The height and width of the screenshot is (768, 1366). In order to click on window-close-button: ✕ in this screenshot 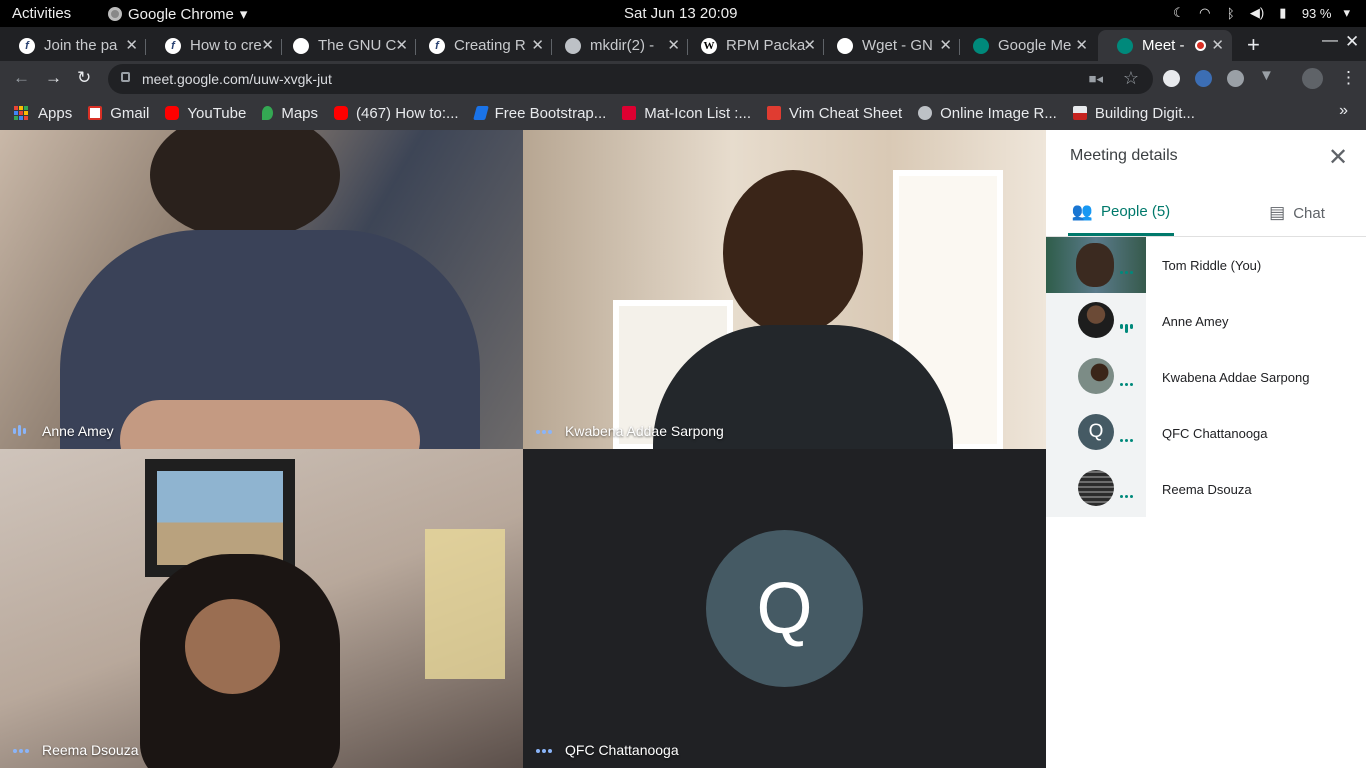, I will do `click(1352, 42)`.